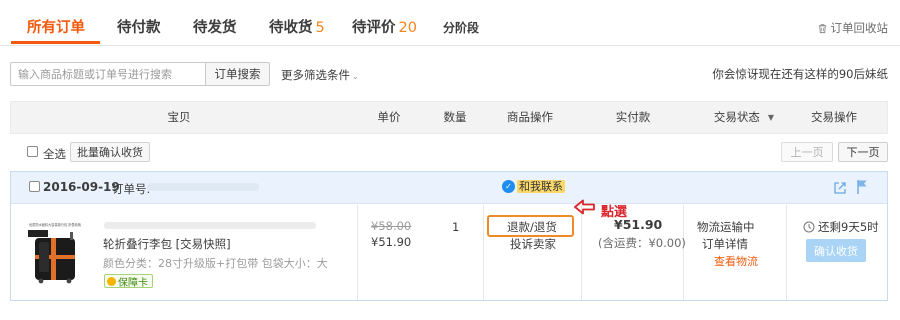 This screenshot has height=320, width=900. What do you see at coordinates (128, 281) in the screenshot?
I see `guarantee-card-badge: 保障卡` at bounding box center [128, 281].